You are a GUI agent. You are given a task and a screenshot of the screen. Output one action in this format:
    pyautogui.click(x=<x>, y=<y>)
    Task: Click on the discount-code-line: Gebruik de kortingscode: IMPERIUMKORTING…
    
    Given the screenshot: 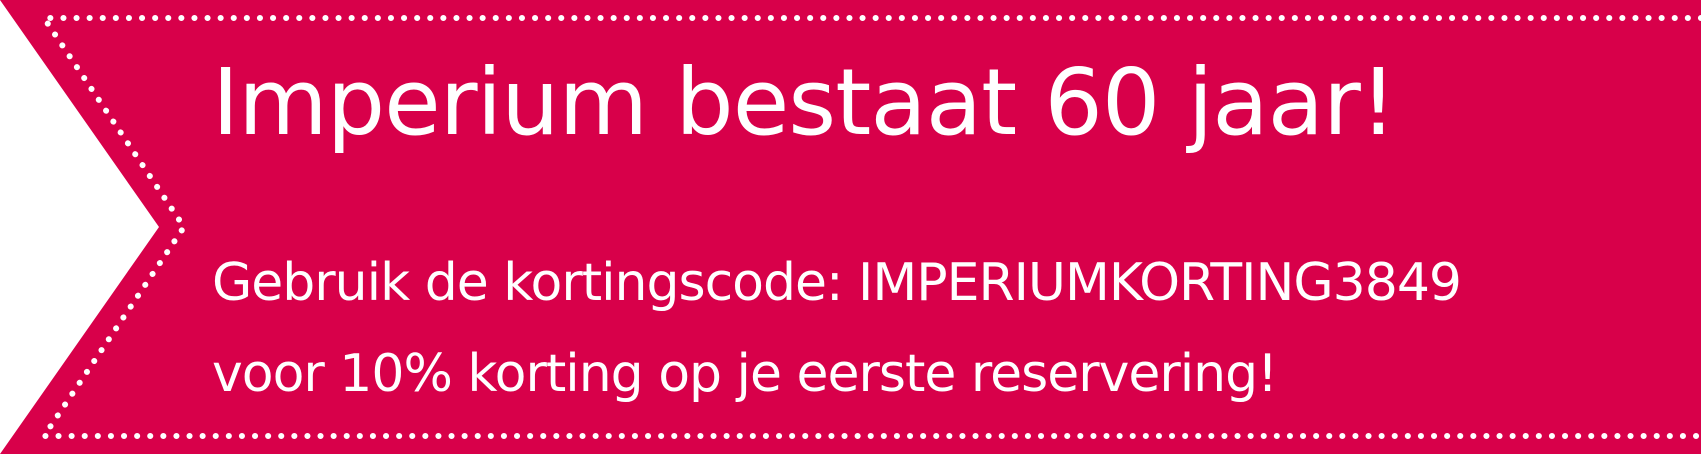 What is the action you would take?
    pyautogui.click(x=837, y=283)
    